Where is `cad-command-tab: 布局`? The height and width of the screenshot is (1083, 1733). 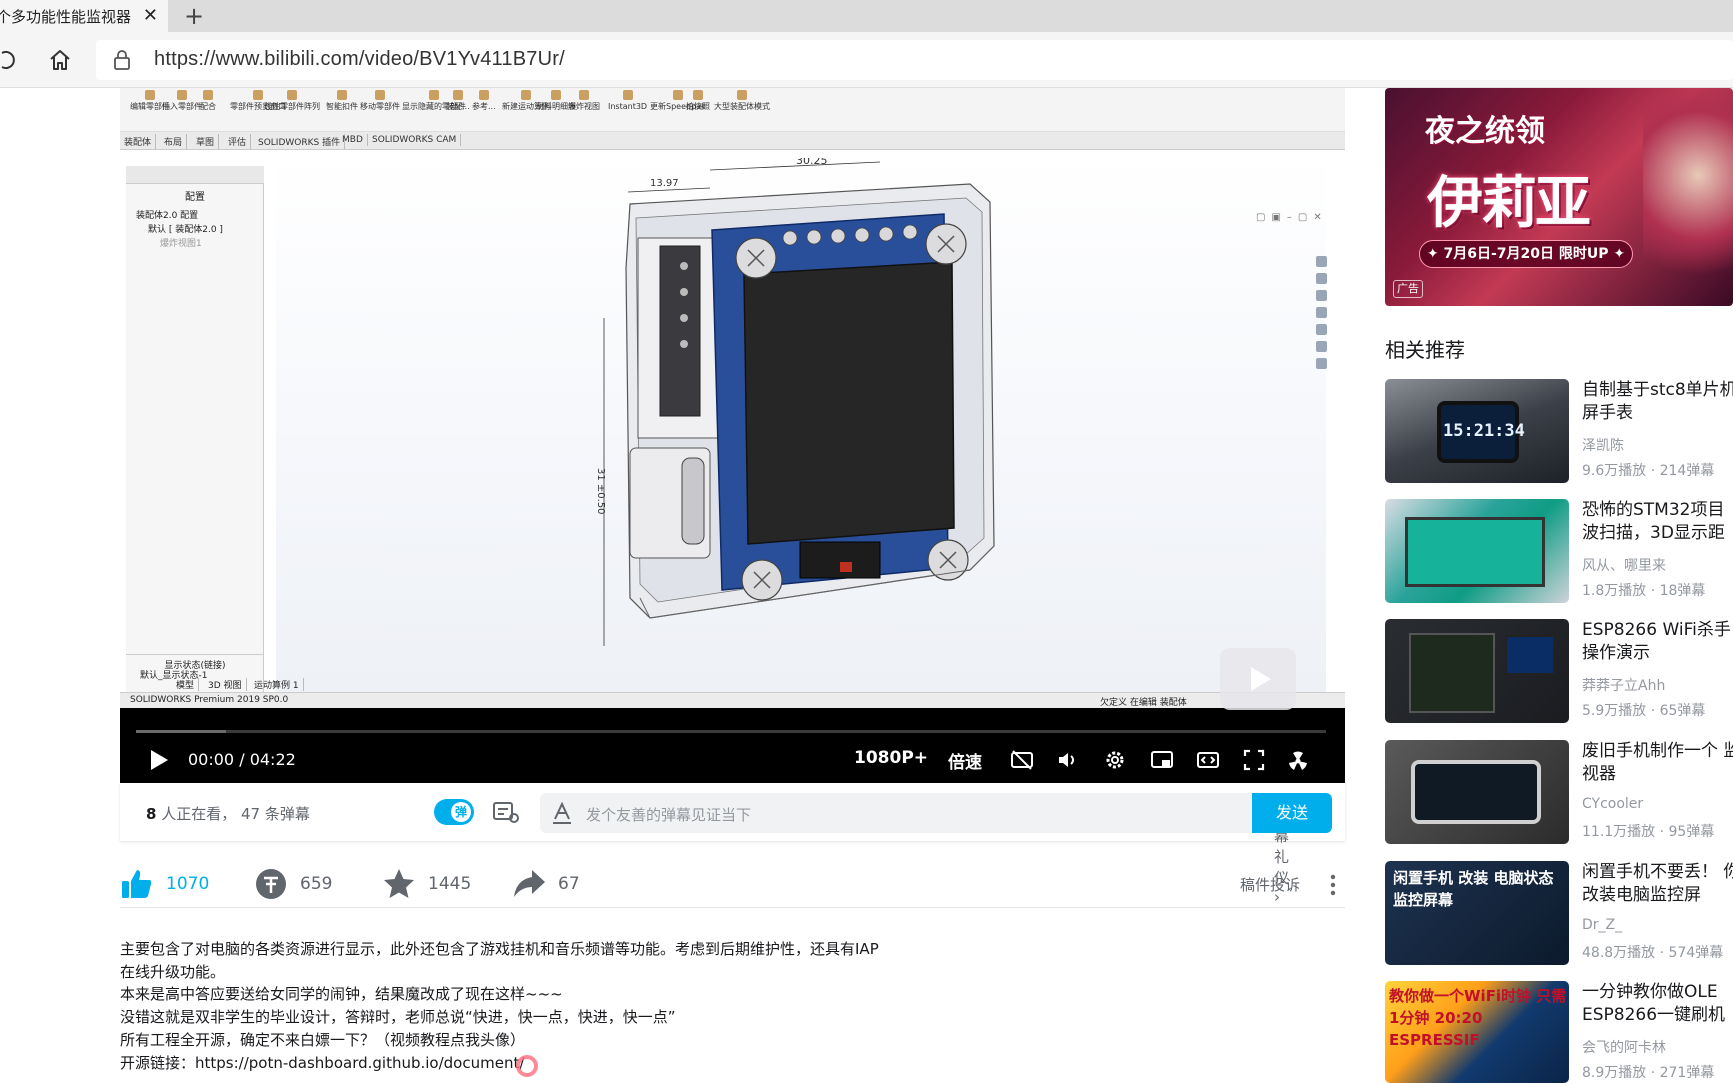 cad-command-tab: 布局 is located at coordinates (174, 141).